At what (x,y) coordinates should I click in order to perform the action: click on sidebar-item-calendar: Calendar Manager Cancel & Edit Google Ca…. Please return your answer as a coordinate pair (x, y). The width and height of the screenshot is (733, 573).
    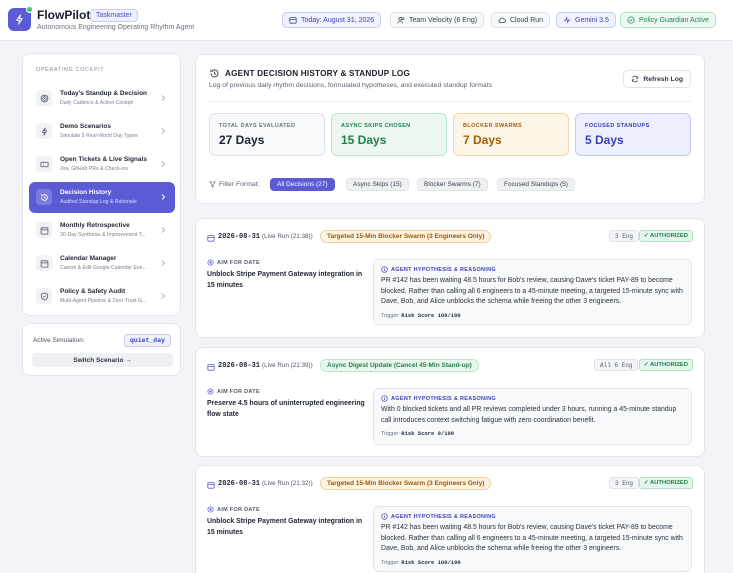
    Looking at the image, I should click on (102, 263).